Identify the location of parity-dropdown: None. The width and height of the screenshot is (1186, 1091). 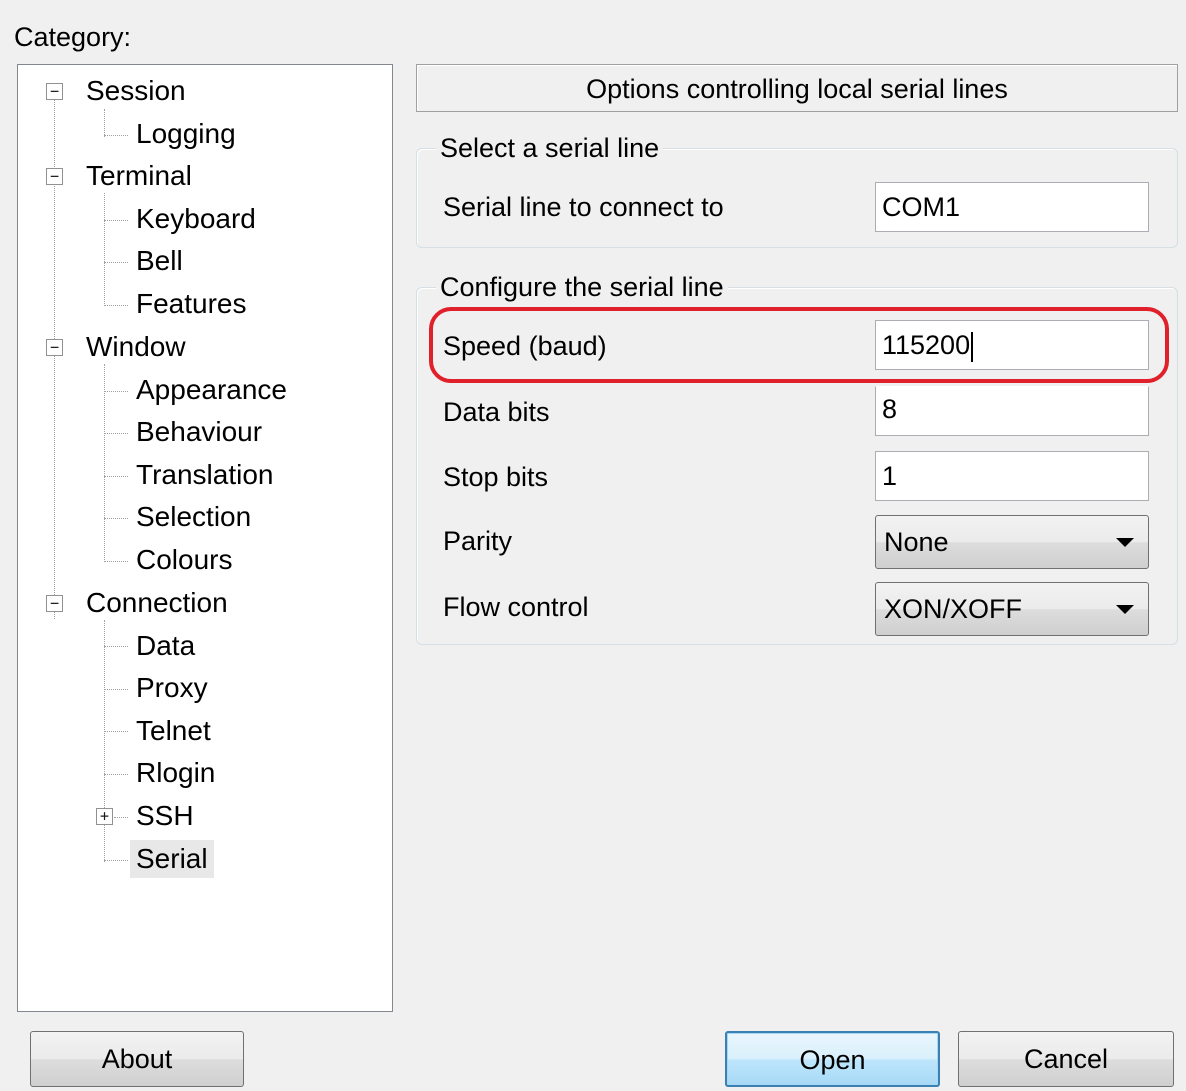
(1012, 542).